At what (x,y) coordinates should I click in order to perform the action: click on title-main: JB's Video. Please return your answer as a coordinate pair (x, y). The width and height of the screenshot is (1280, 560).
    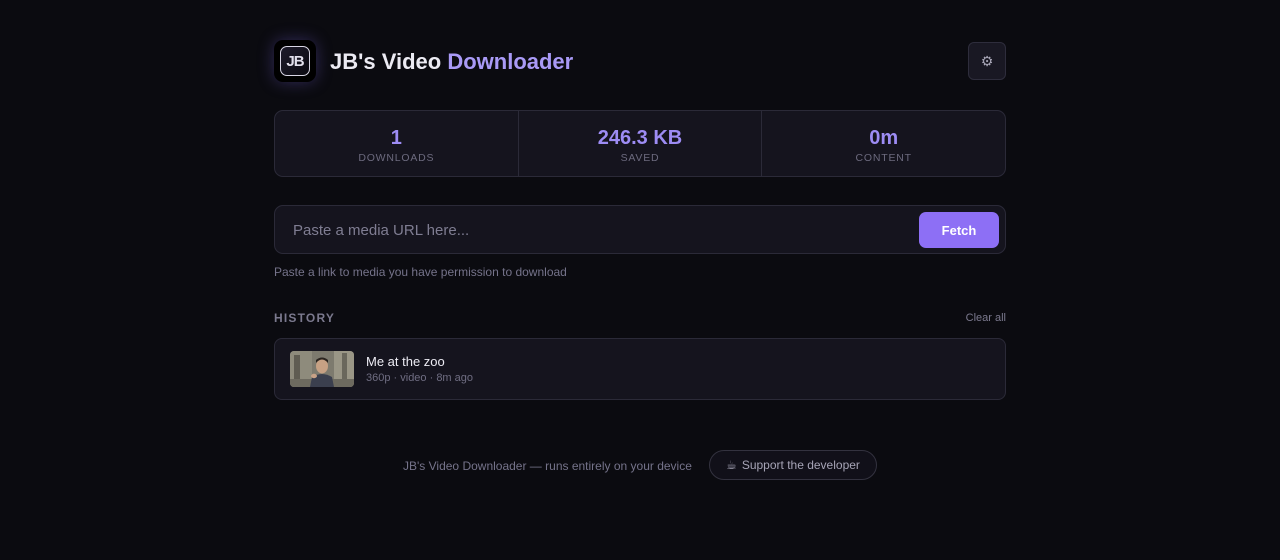
    Looking at the image, I should click on (386, 61).